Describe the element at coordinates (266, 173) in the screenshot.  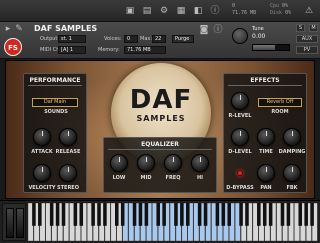
I see `pan-knob` at that location.